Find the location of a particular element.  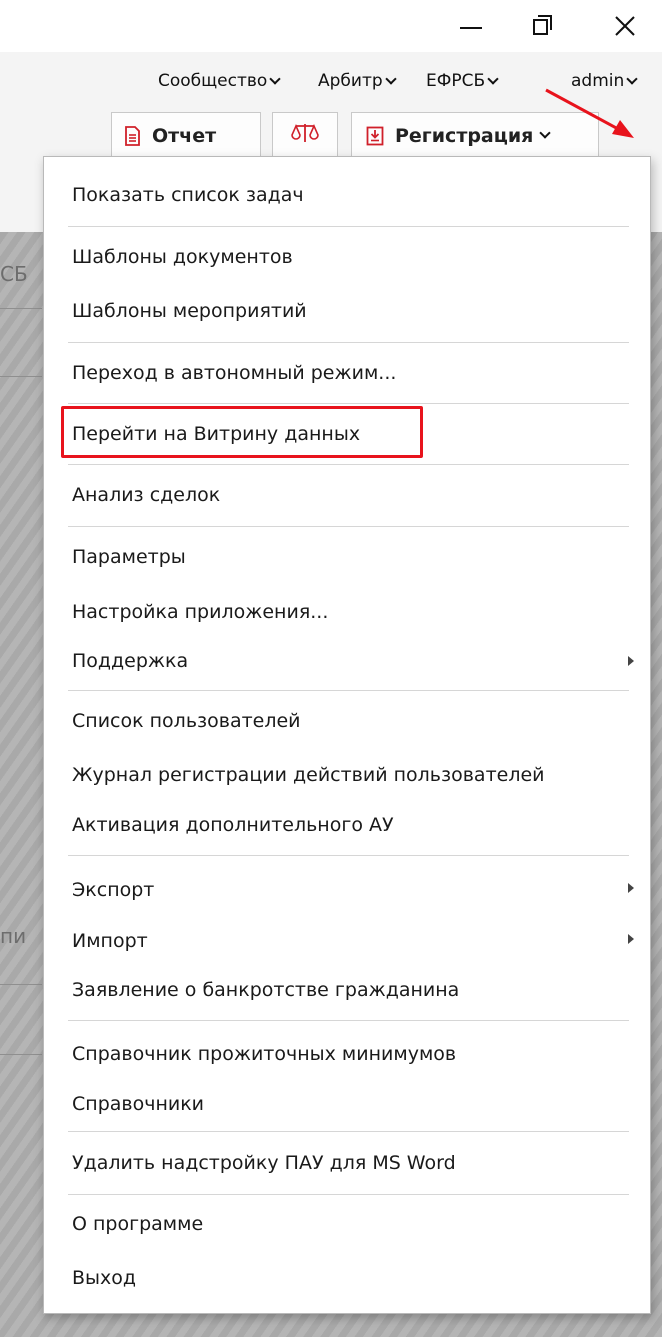

menu-item-support-label: Поддержка is located at coordinates (130, 661).